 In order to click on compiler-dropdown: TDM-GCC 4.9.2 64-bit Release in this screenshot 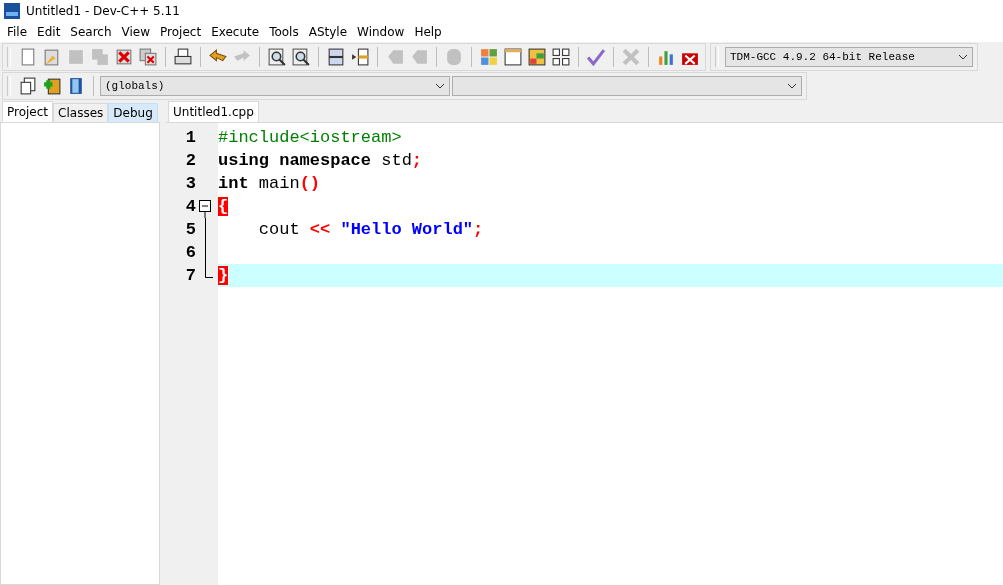, I will do `click(849, 56)`.